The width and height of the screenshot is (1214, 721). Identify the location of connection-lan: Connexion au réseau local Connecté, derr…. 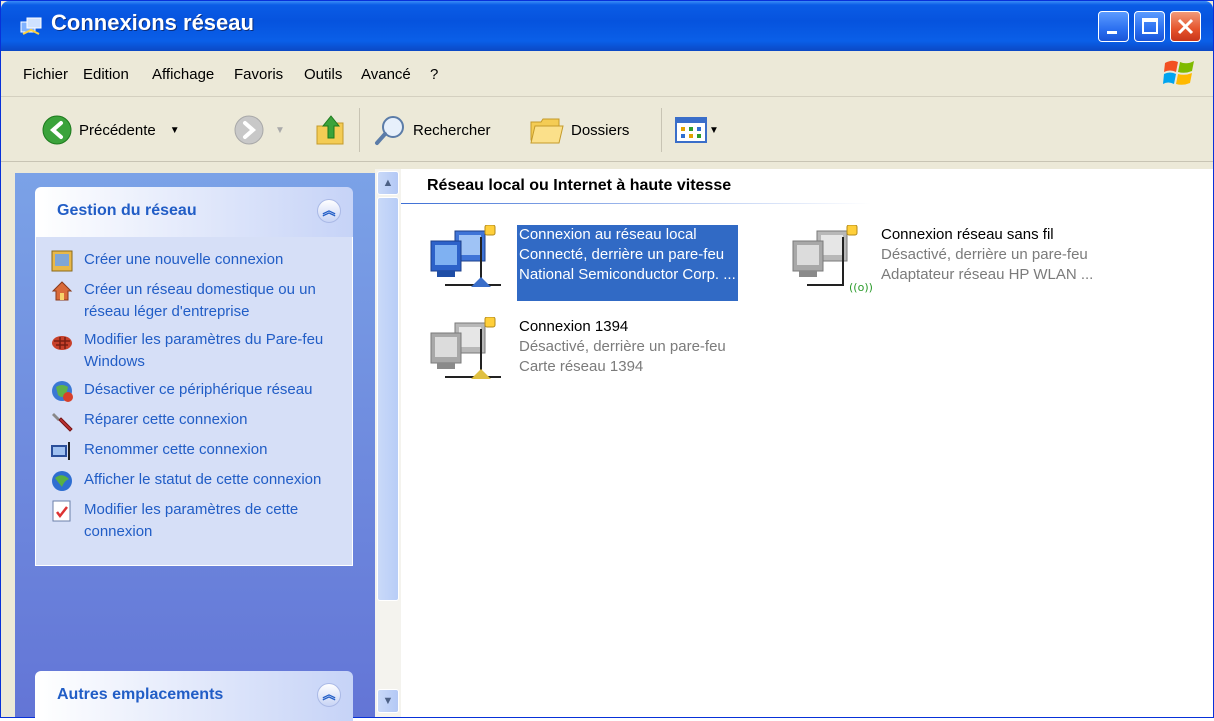
(581, 263).